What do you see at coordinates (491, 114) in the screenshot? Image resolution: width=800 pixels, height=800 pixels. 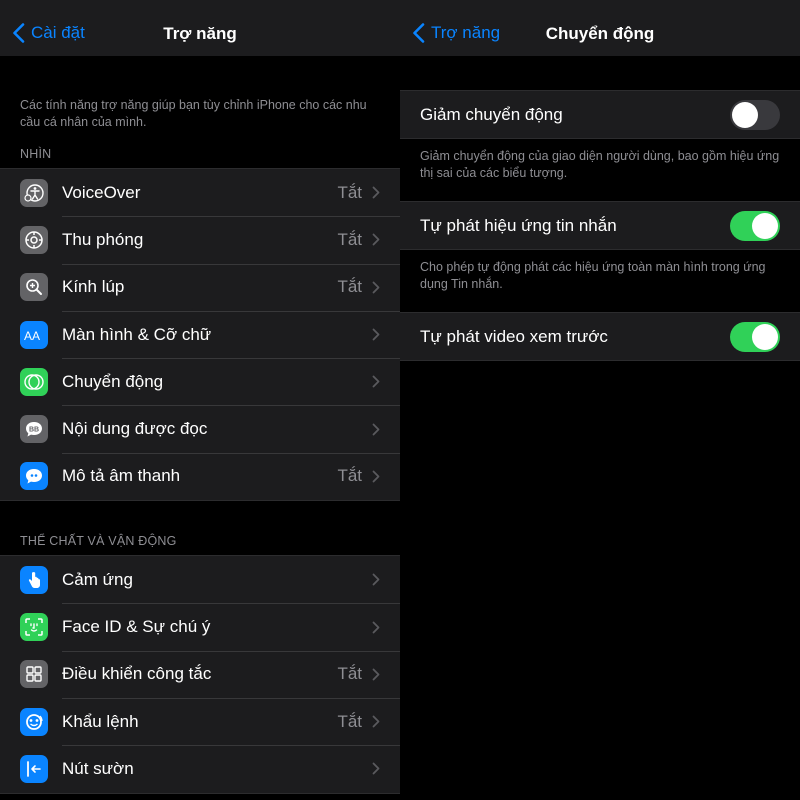 I see `setting-label: Giảm chuyển động` at bounding box center [491, 114].